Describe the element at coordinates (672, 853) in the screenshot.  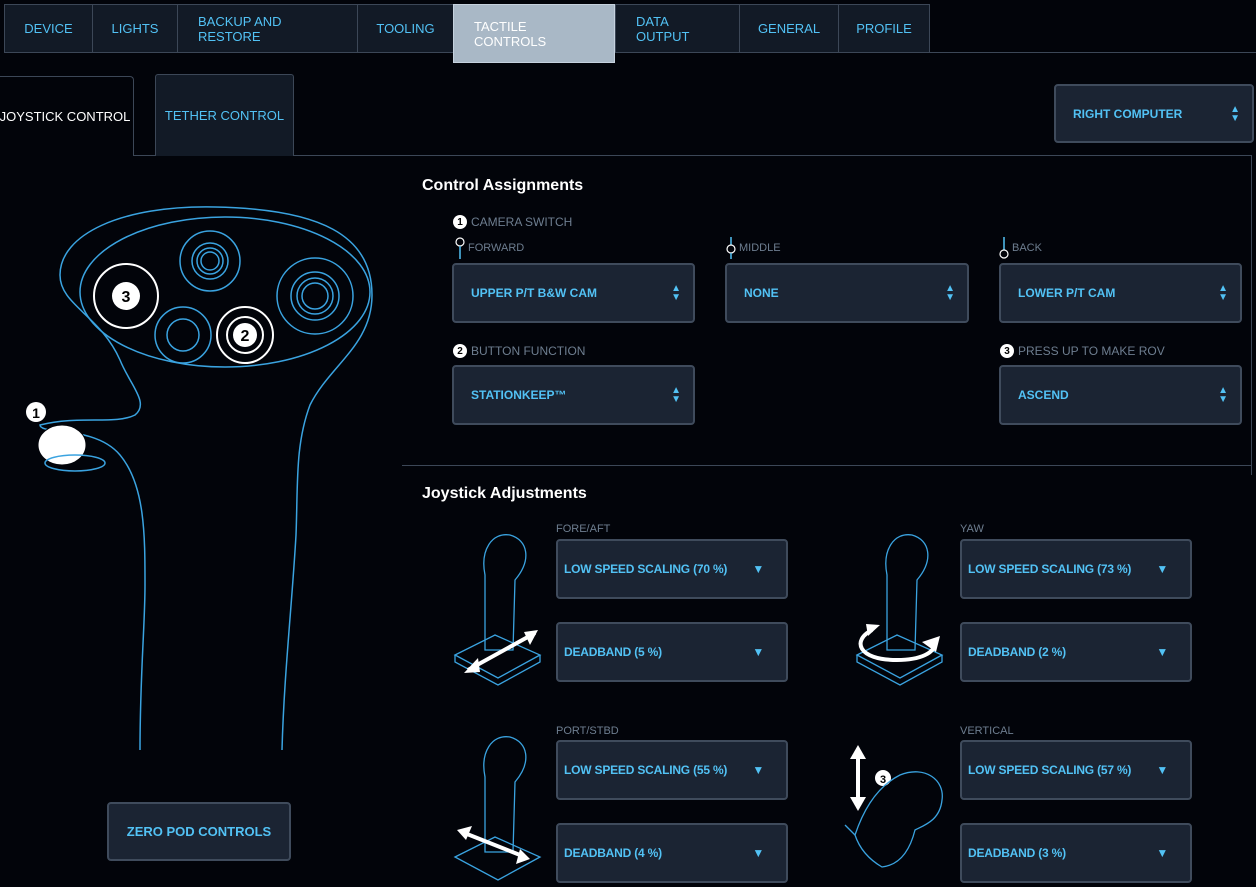
I see `port-stbd-deadband-select: DEADBAND (4 %) ▼` at that location.